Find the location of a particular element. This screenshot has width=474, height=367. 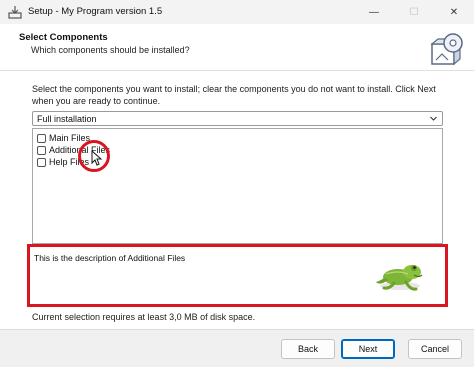

setup-app-icon is located at coordinates (15, 12).